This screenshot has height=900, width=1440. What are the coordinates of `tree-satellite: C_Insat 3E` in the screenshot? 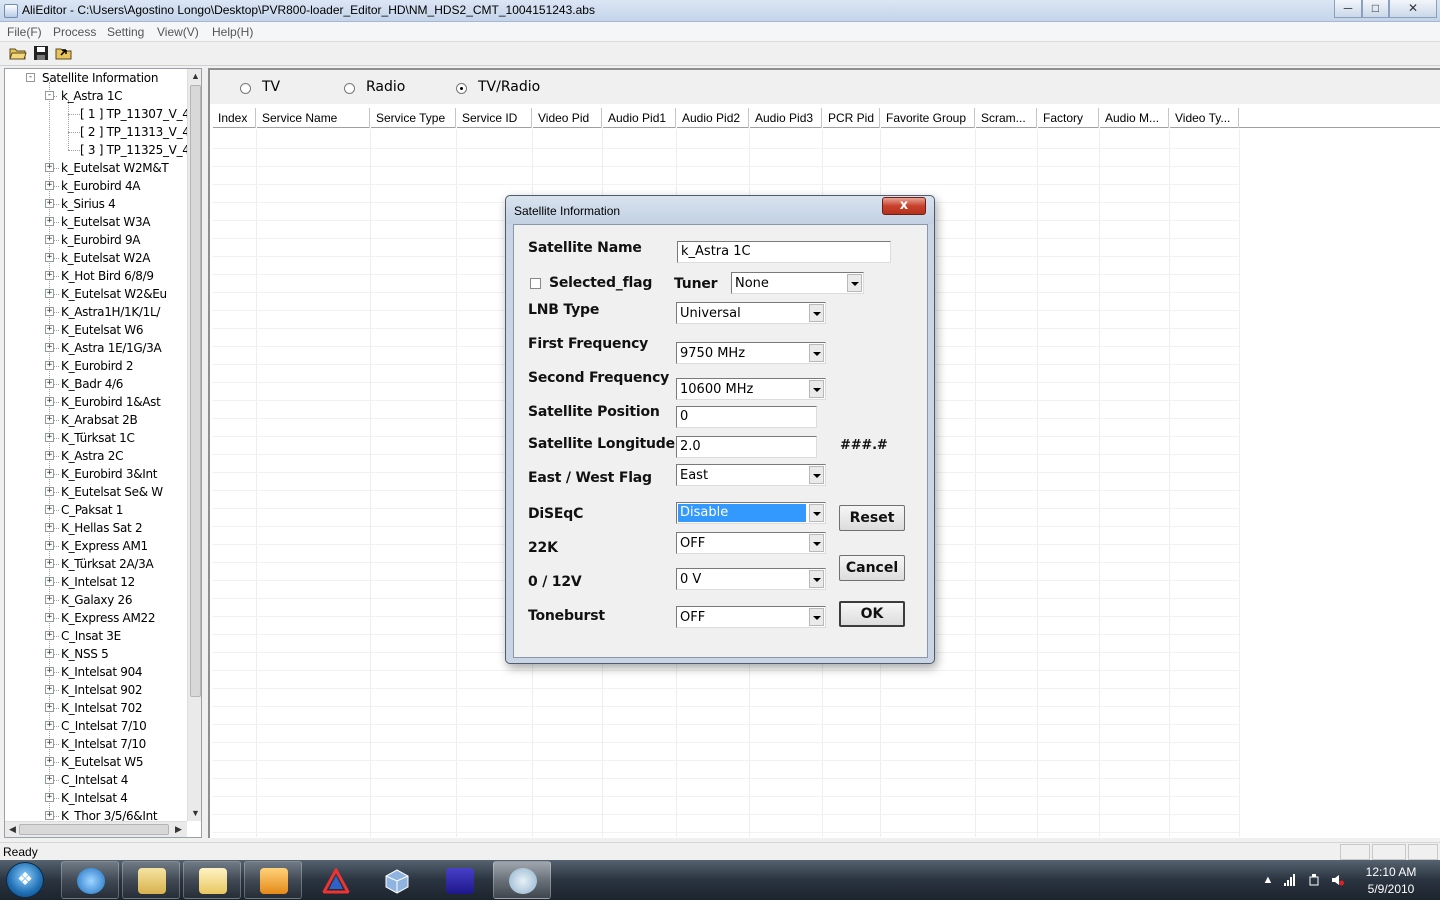 It's located at (91, 636).